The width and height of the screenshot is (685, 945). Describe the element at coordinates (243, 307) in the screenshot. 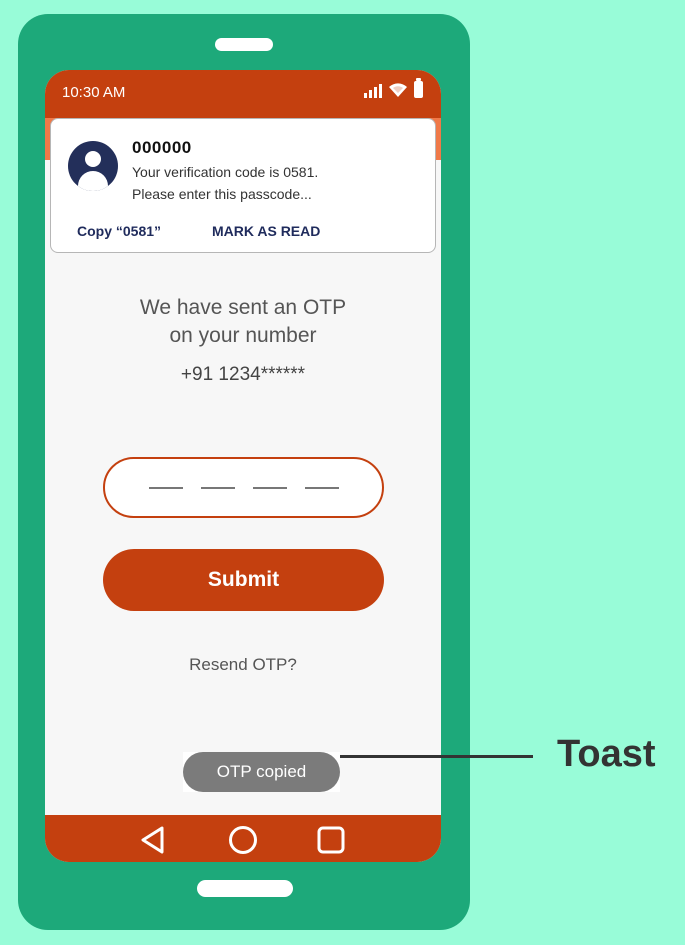

I see `otp-heading-line1: We have sent an OTP` at that location.